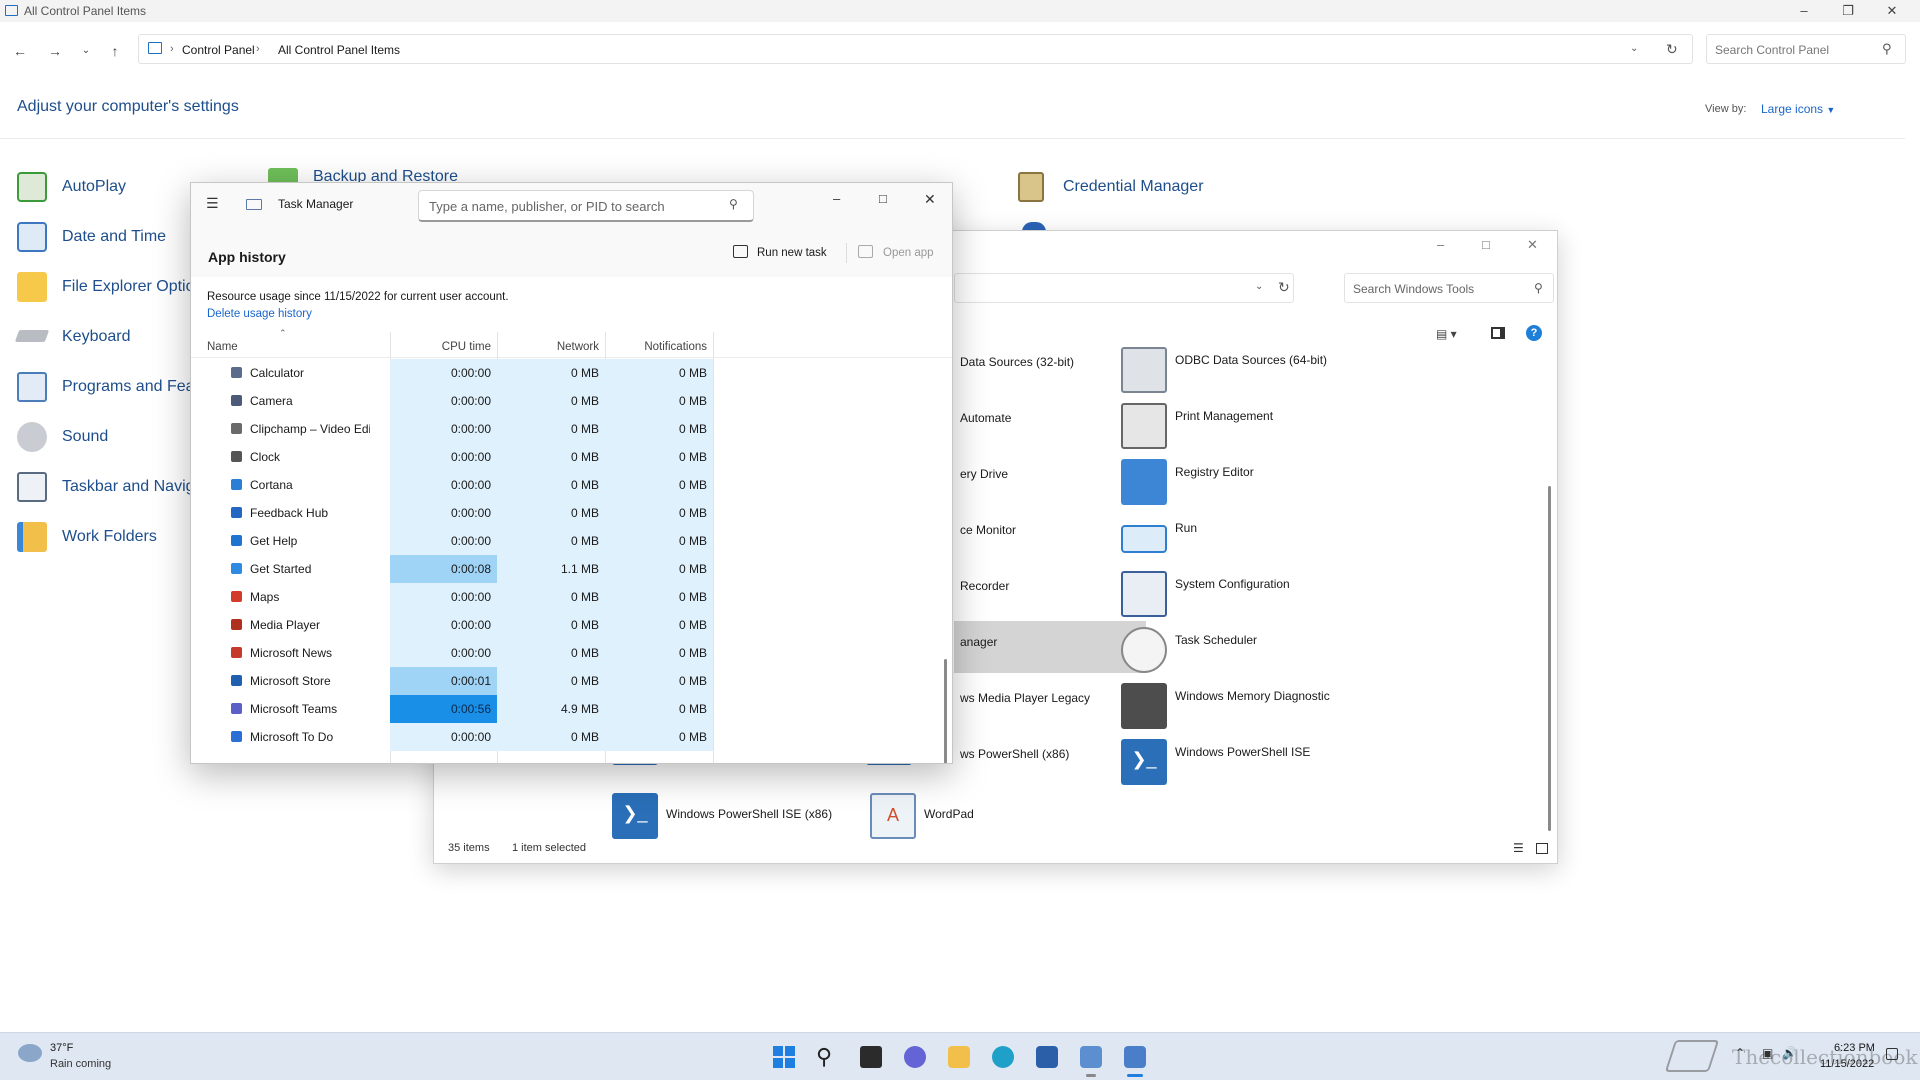 This screenshot has height=1080, width=1920. What do you see at coordinates (571, 653) in the screenshot?
I see `table-row: Microsoft News 0:00:00 0 MB 0 MB` at bounding box center [571, 653].